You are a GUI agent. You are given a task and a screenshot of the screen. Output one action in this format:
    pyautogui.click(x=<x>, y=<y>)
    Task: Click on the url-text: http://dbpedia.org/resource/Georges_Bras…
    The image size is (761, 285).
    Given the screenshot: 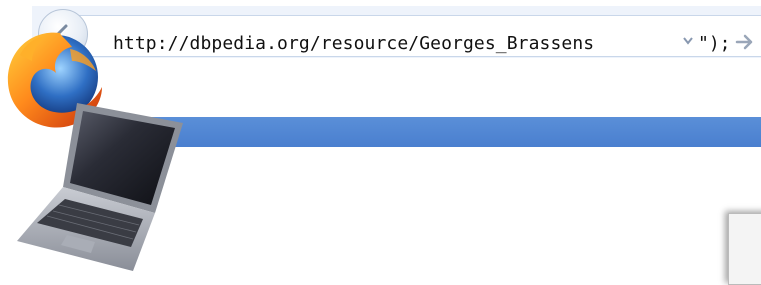 What is the action you would take?
    pyautogui.click(x=353, y=43)
    